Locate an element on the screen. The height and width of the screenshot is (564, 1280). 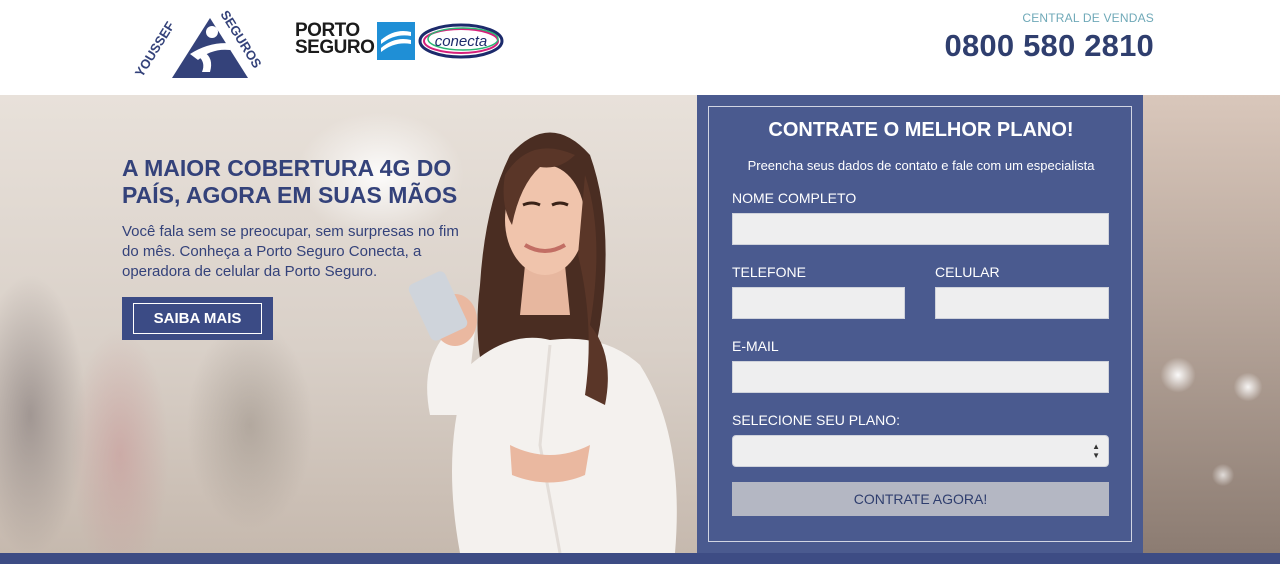
porto-seguro-logo: PORTO SEGURO is located at coordinates (357, 41).